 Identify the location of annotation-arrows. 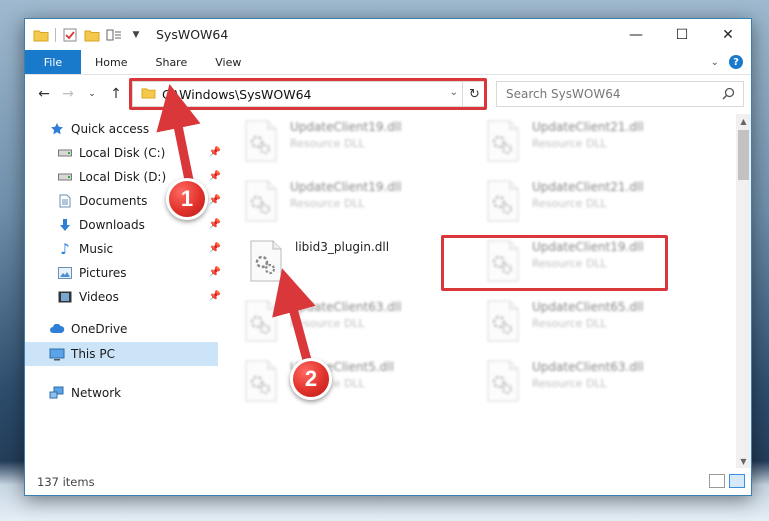
(236, 224).